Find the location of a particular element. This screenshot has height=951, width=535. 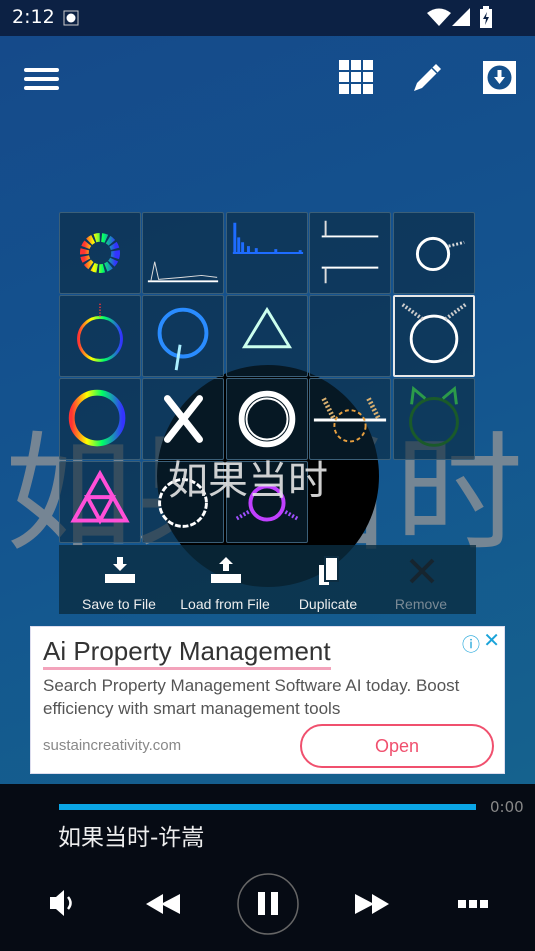

load-from-file-label: Load from File is located at coordinates (225, 604).